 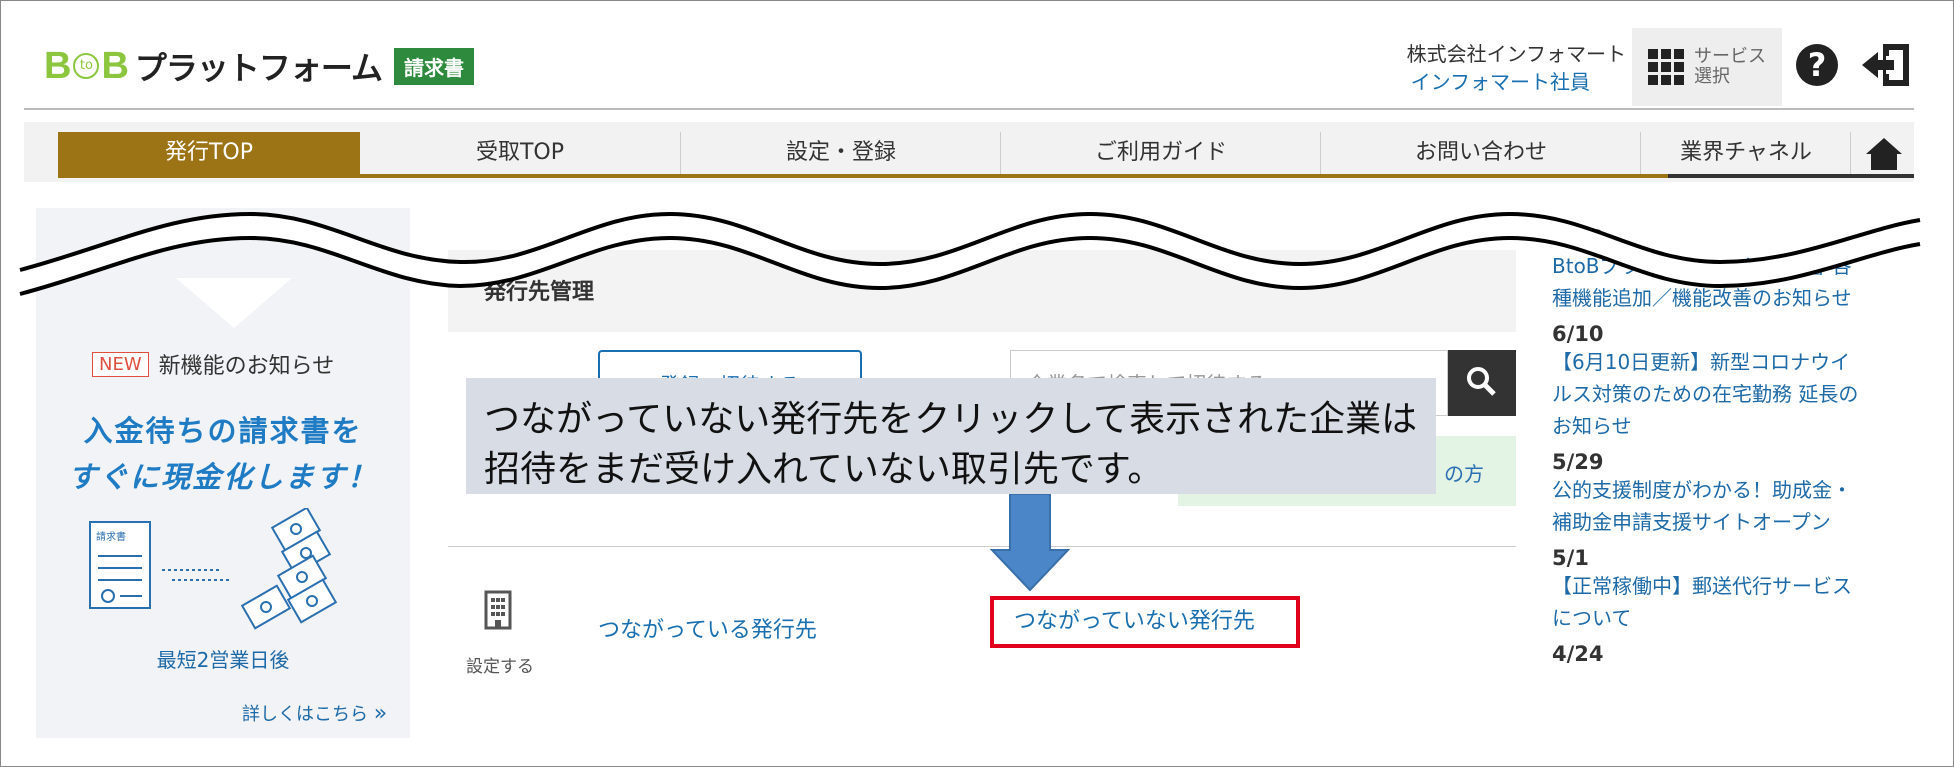 What do you see at coordinates (1578, 654) in the screenshot?
I see `news-date: 4/24` at bounding box center [1578, 654].